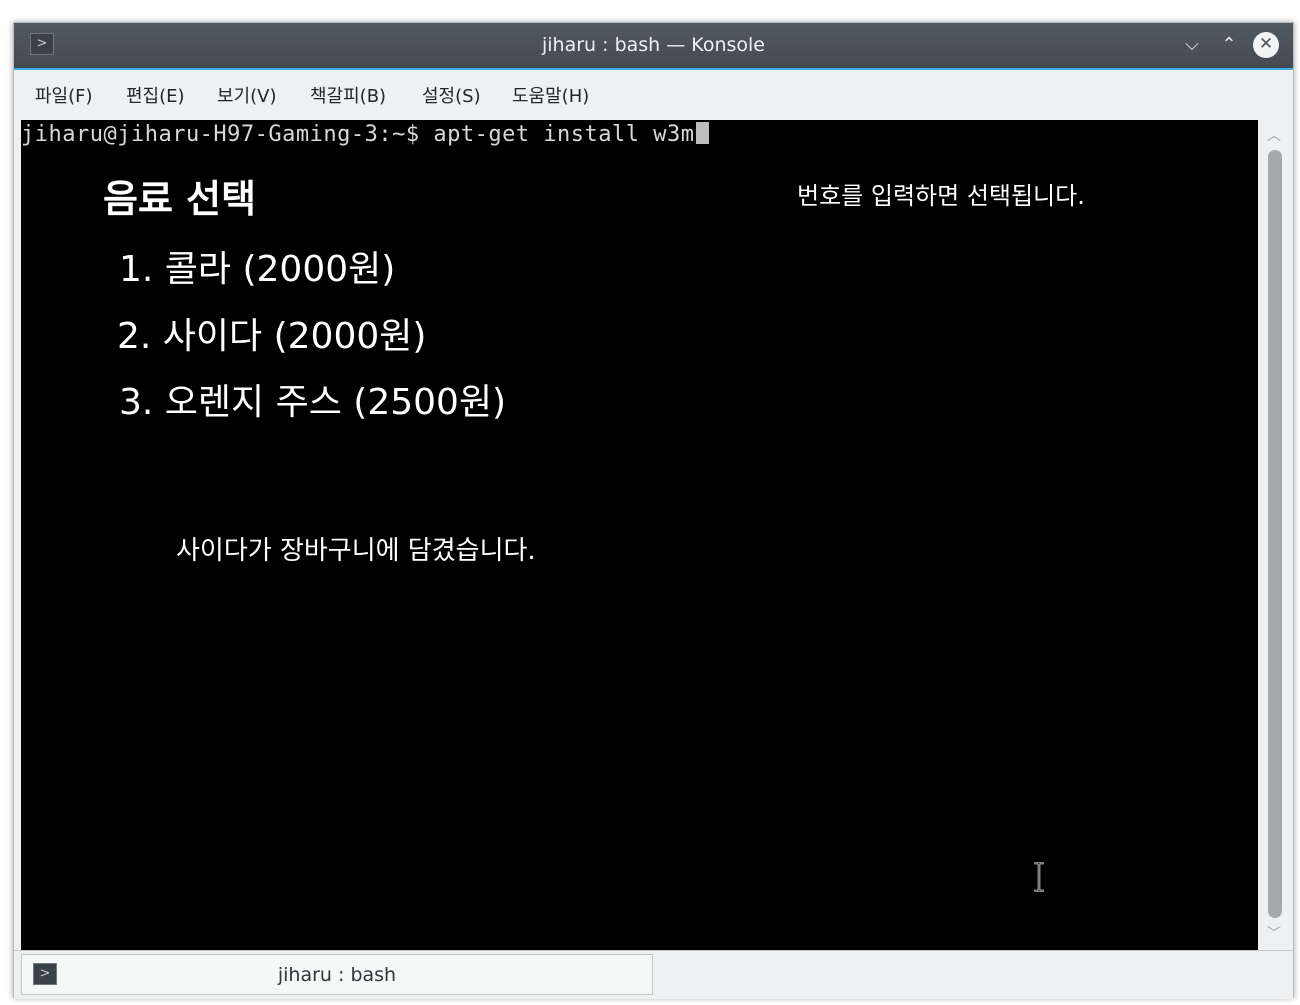 The height and width of the screenshot is (1005, 1300). Describe the element at coordinates (246, 95) in the screenshot. I see `menu-view: 보기(V)` at that location.